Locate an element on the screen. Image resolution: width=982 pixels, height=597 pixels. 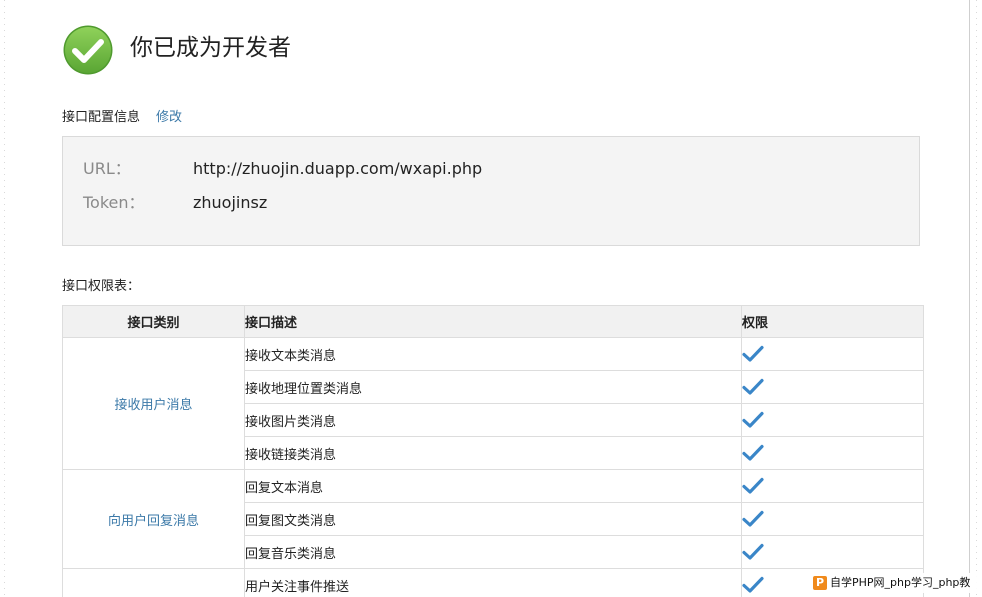
interface-description: 接收文本类消息 is located at coordinates (493, 354).